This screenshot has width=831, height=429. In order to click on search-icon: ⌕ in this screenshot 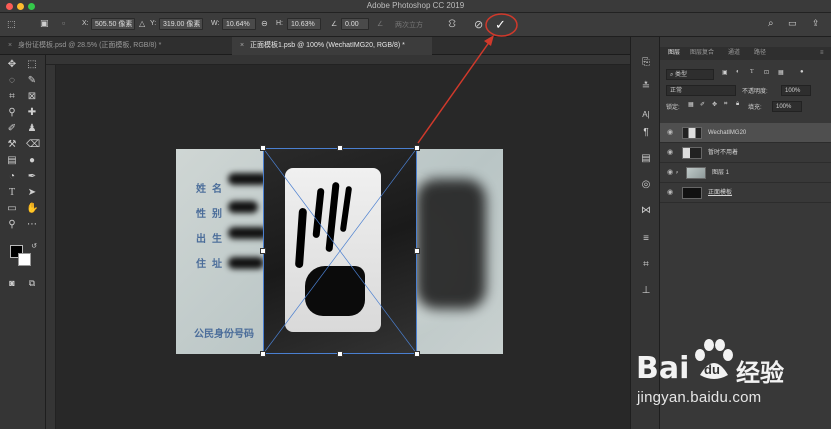, I will do `click(672, 75)`.